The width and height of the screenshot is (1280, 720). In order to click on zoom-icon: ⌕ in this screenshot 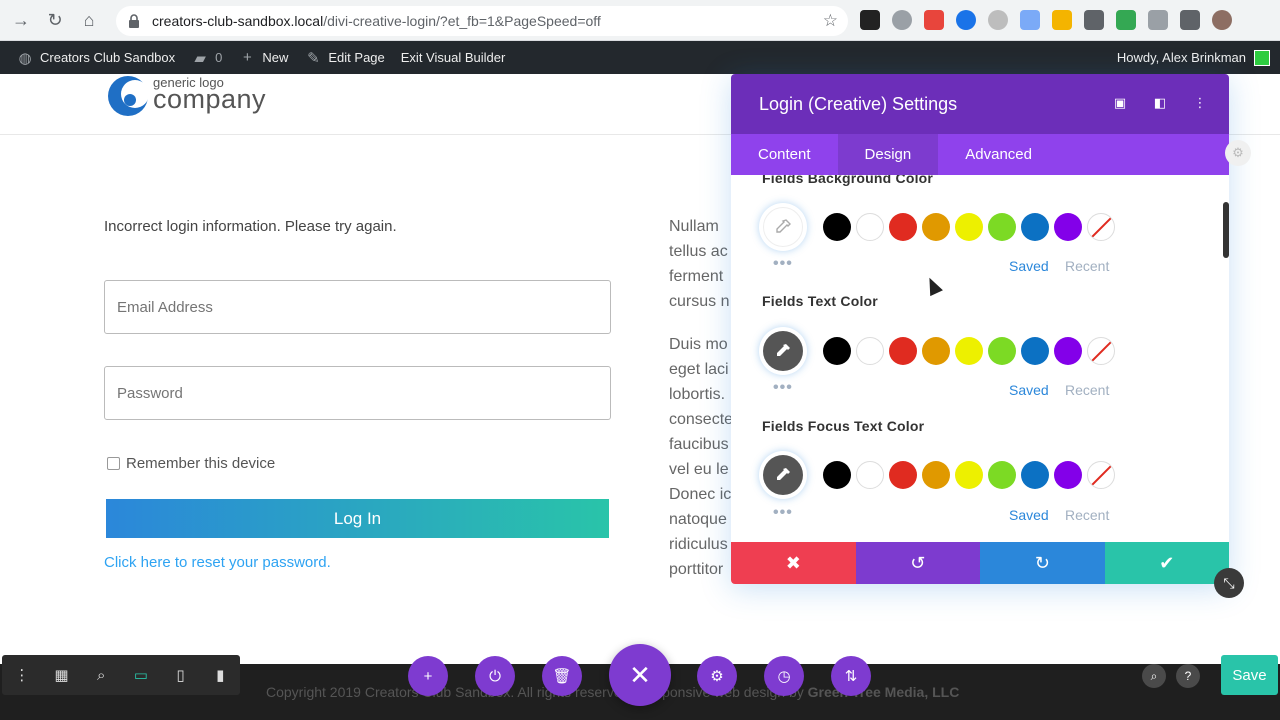, I will do `click(101, 675)`.